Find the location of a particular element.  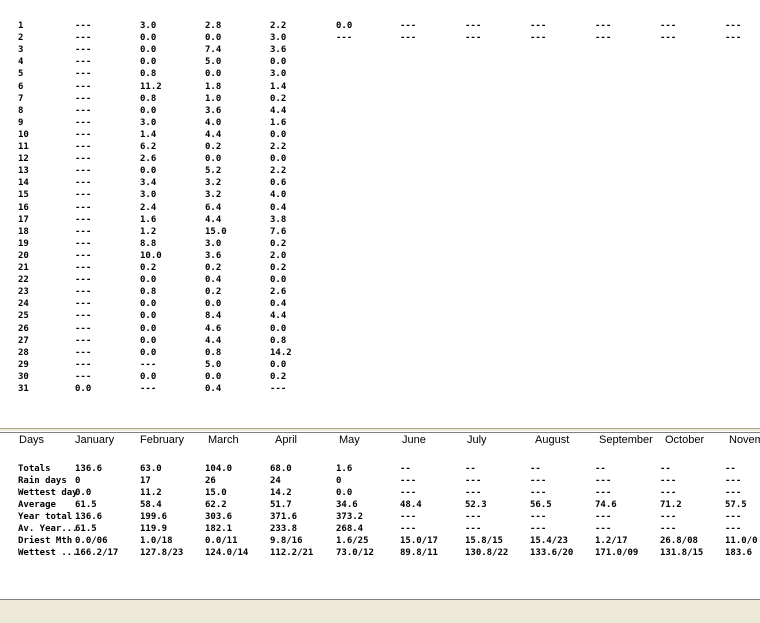

daily-row: 8 --- 0.0 3.6 4.4 is located at coordinates (380, 111).